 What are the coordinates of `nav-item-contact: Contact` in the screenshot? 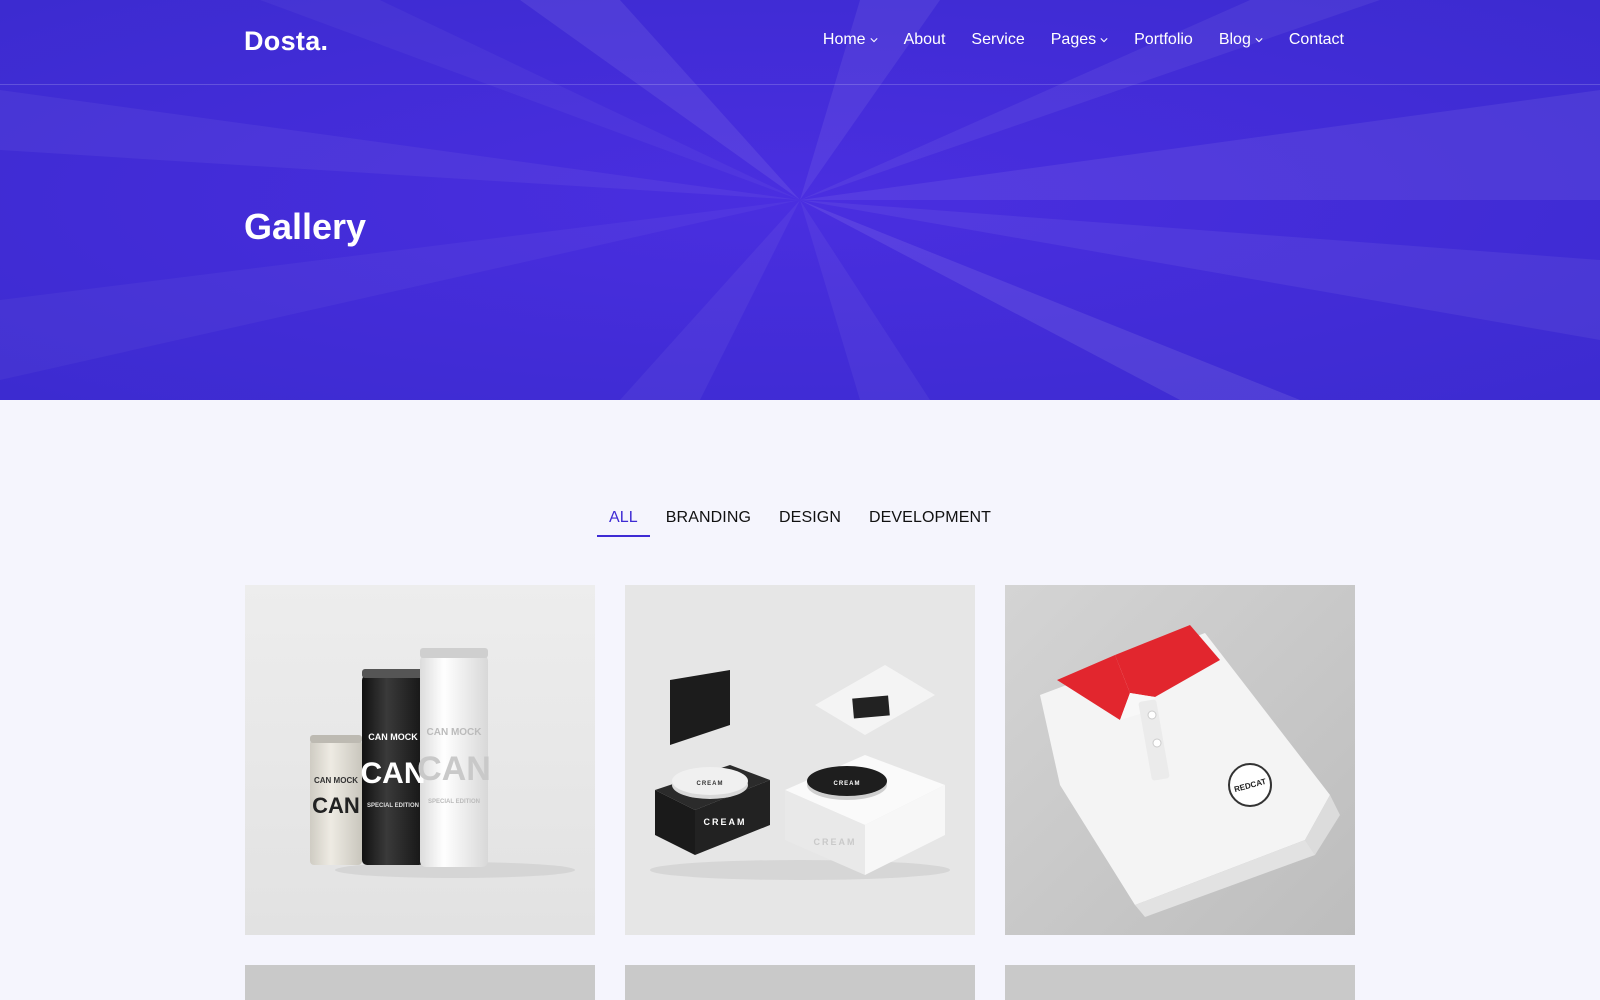 It's located at (1316, 40).